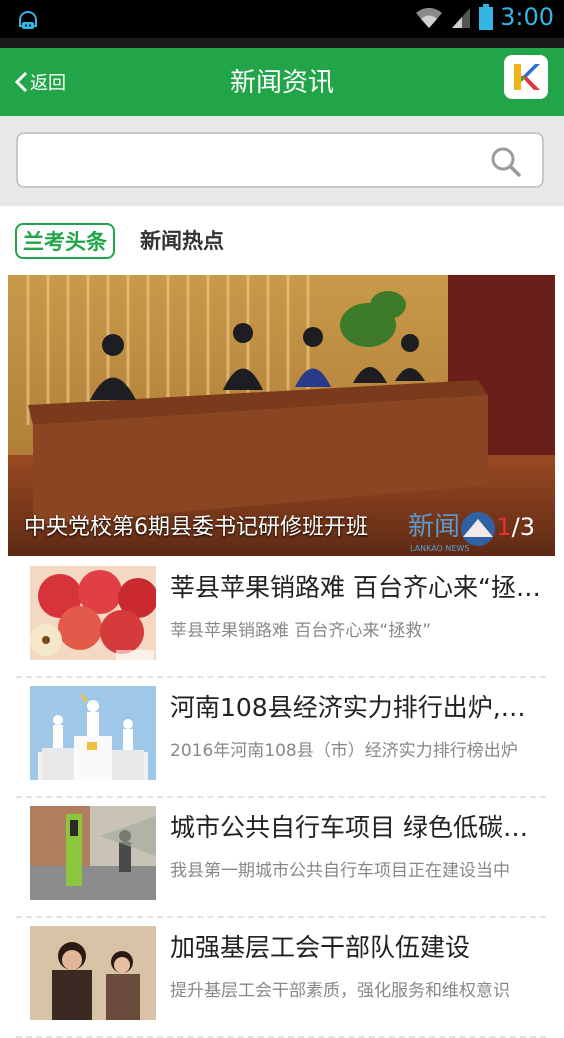  I want to click on news-title: 加强基层工会干部队伍建设, so click(320, 947).